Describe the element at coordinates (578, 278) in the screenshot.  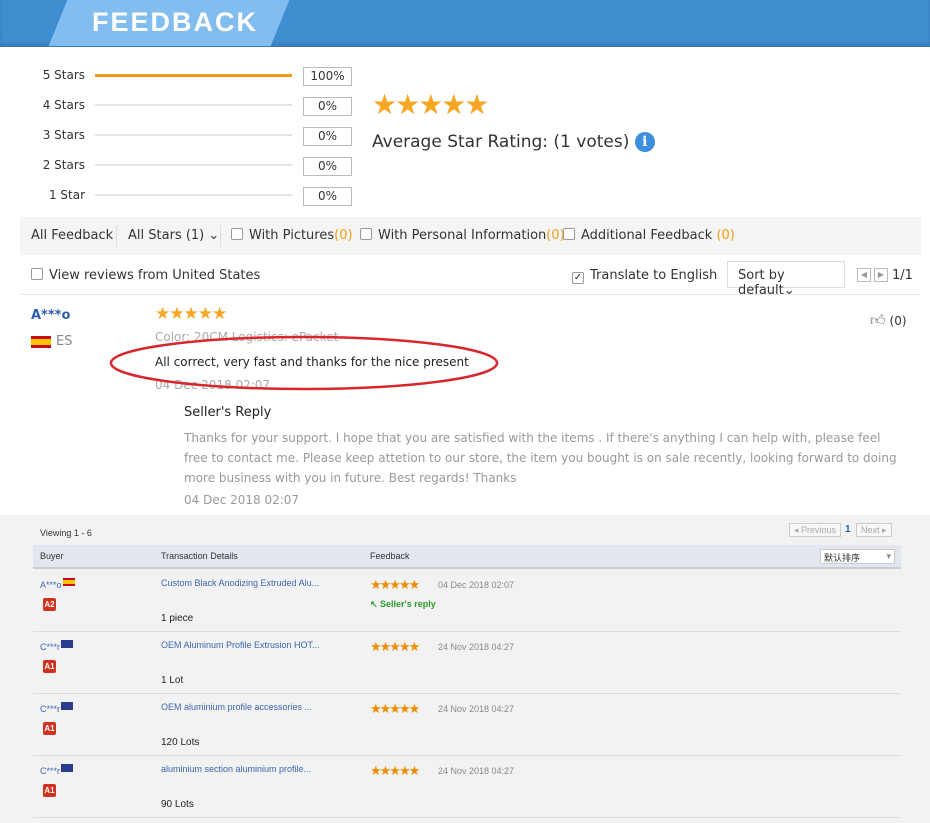
I see `checkbox-checked: ✓` at that location.